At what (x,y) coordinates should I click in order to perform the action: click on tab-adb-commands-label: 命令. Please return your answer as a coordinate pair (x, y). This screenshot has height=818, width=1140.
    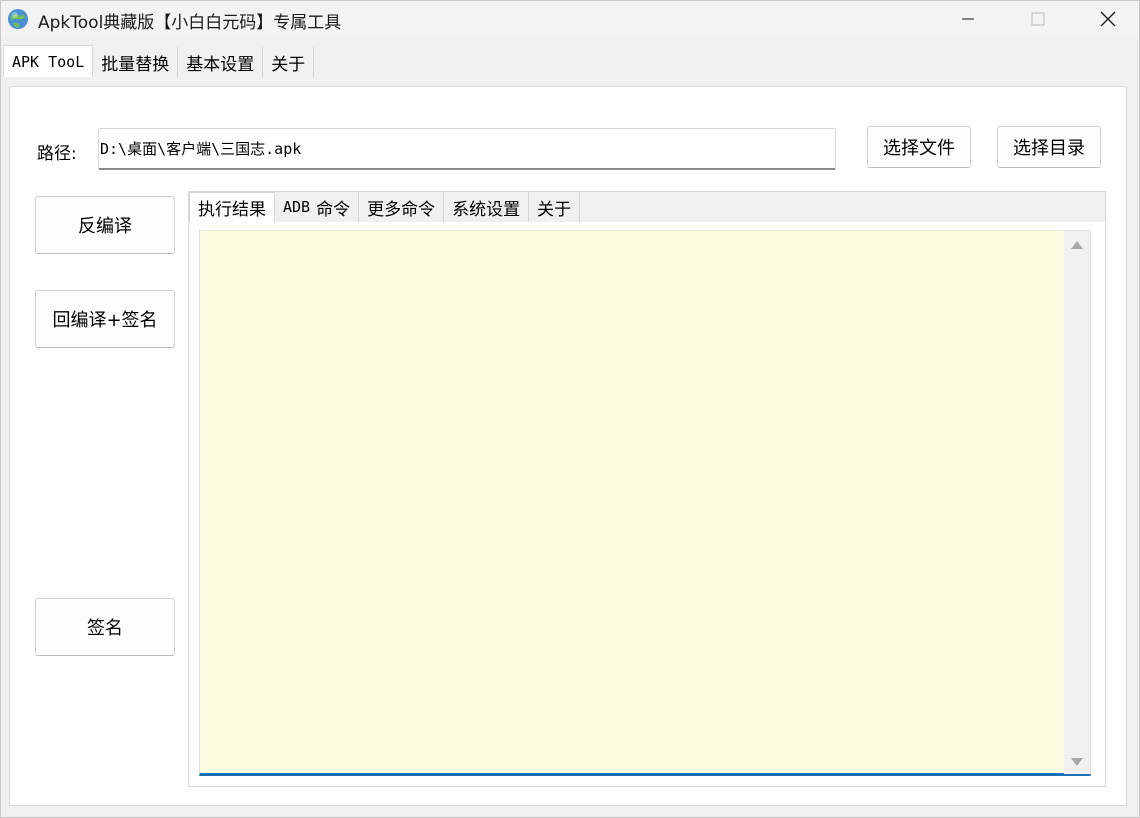
    Looking at the image, I should click on (333, 209).